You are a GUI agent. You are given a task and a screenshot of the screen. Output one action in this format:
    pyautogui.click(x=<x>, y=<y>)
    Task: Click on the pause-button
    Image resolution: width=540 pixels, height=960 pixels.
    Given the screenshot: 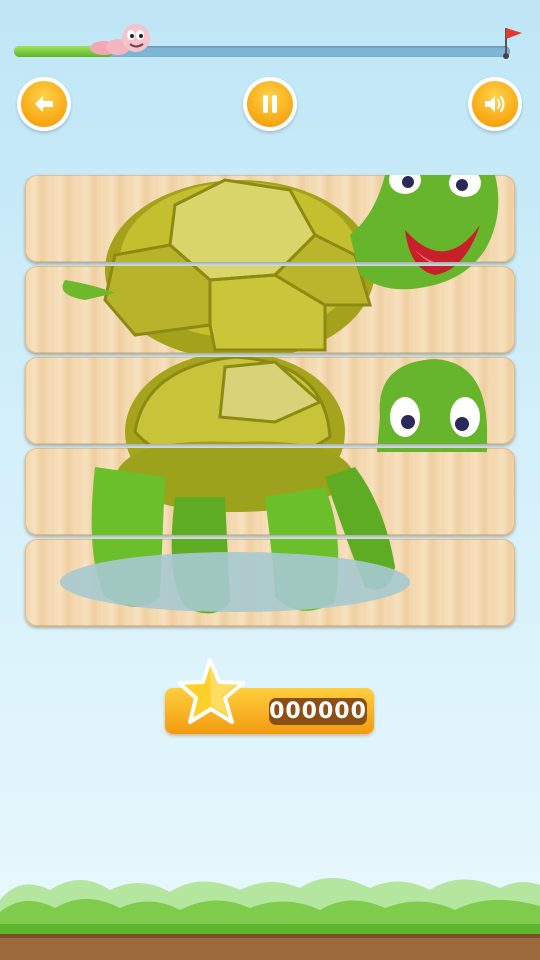 What is the action you would take?
    pyautogui.click(x=270, y=104)
    